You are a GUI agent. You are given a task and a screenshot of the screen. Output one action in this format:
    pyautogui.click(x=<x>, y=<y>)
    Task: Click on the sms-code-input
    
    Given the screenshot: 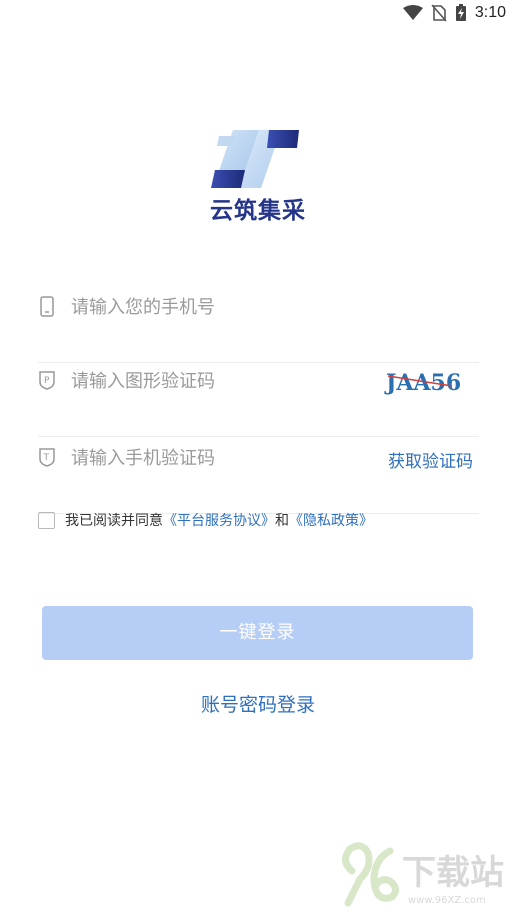 What is the action you would take?
    pyautogui.click(x=221, y=458)
    